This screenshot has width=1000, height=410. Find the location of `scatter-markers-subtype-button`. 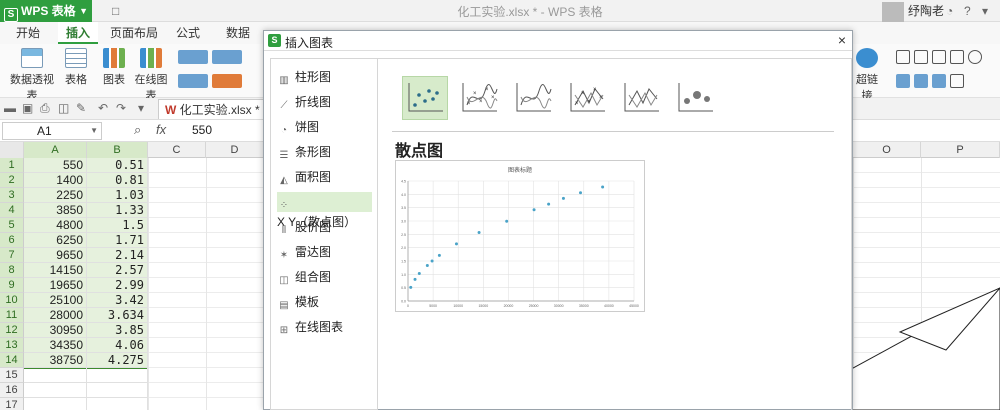

scatter-markers-subtype-button is located at coordinates (425, 98).